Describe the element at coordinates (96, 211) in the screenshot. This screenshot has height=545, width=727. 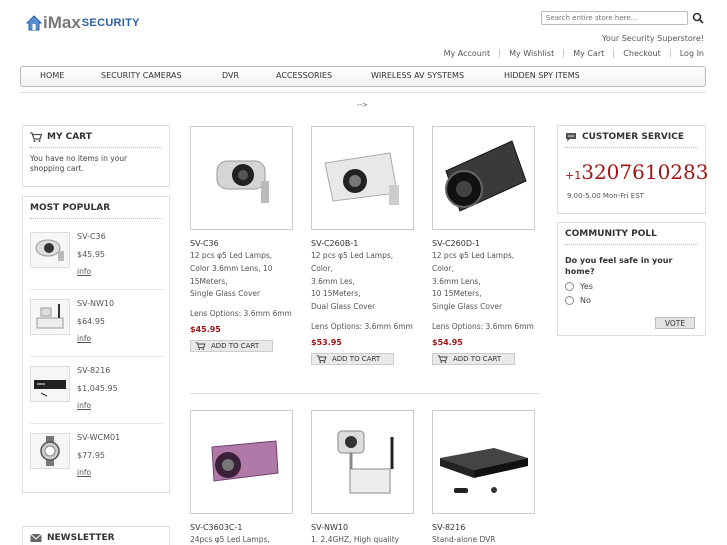
I see `most-popular-title: MOST POPULAR` at that location.